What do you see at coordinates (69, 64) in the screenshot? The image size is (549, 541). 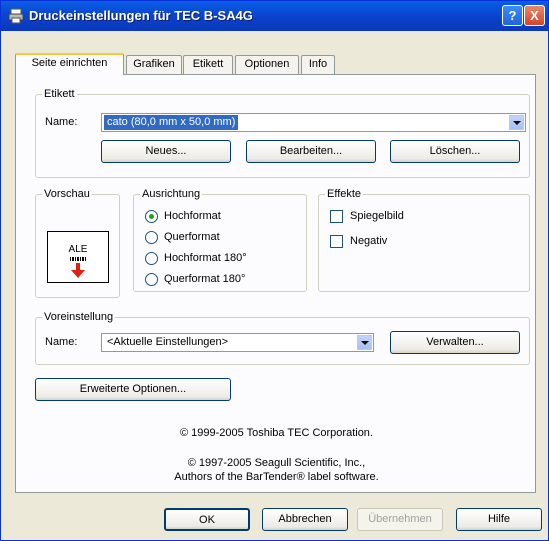 I see `tab-seite-einrichten: Seite einrichten` at bounding box center [69, 64].